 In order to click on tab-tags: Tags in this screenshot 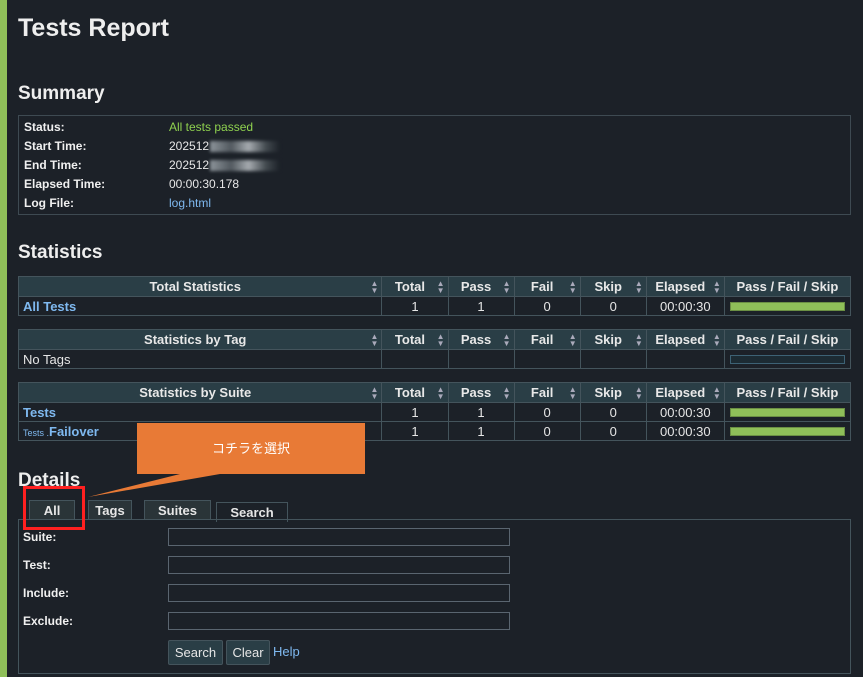, I will do `click(110, 510)`.